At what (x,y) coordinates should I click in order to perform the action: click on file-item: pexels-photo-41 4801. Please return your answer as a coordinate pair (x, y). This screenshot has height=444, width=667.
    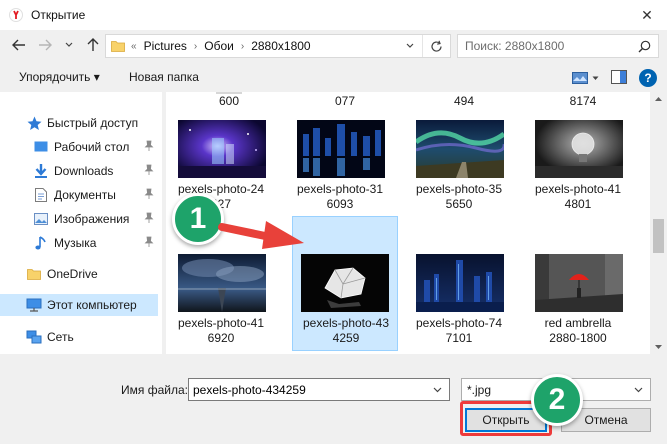
    Looking at the image, I should click on (578, 186).